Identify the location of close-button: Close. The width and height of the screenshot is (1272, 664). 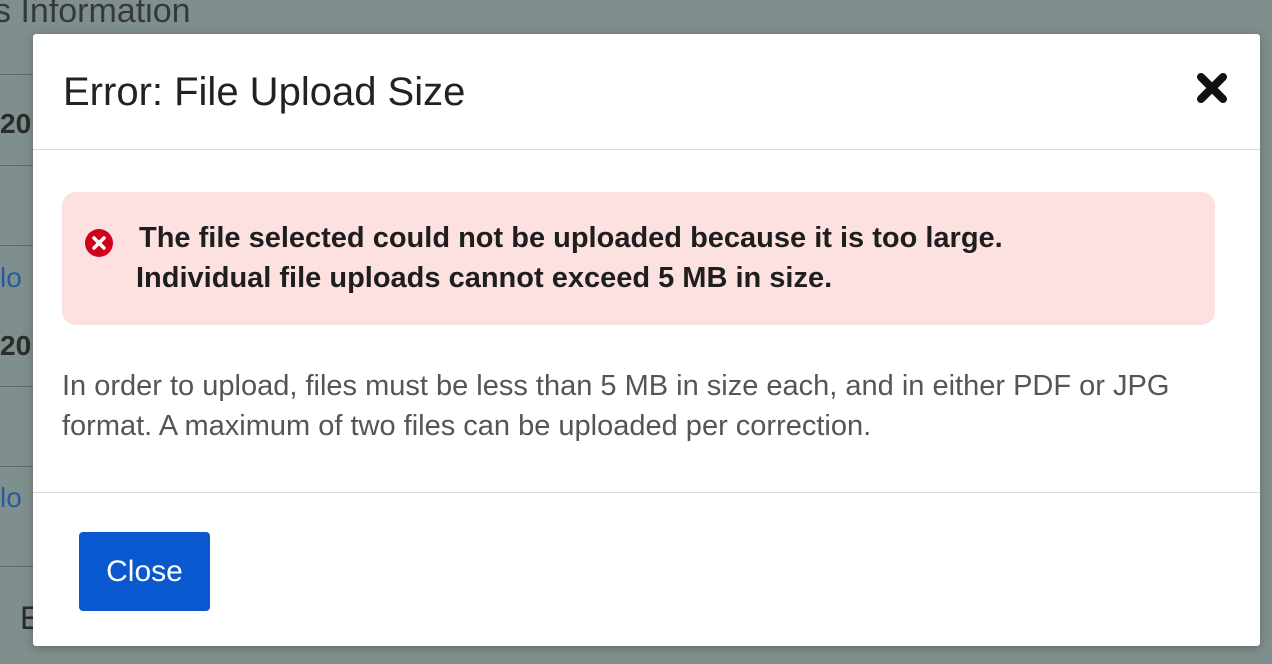
(144, 571).